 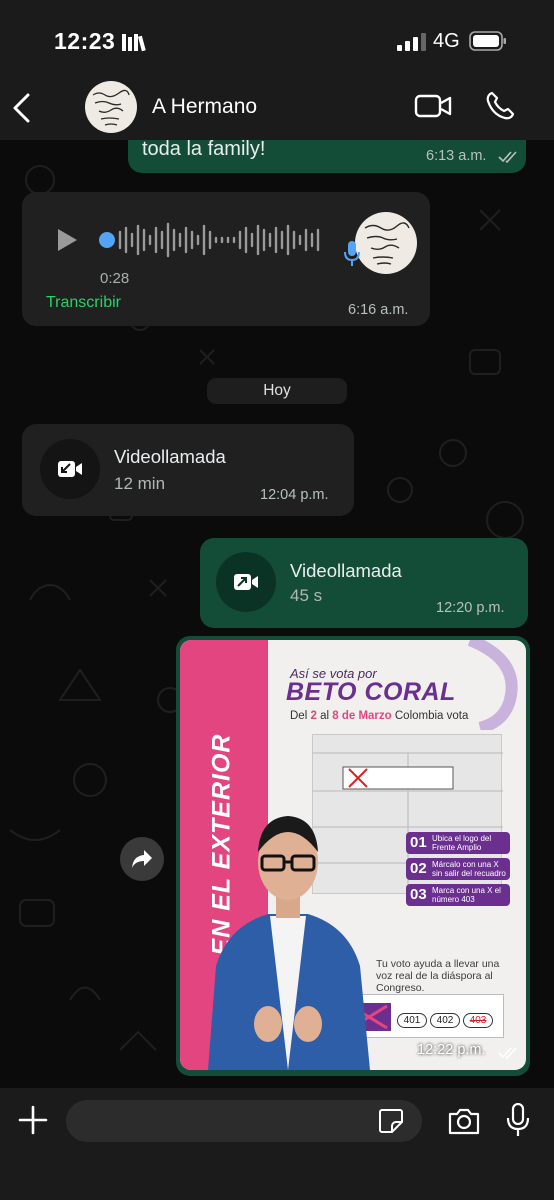 I want to click on outgoing-text-message: toda la family! 6:13 a.m., so click(x=327, y=156).